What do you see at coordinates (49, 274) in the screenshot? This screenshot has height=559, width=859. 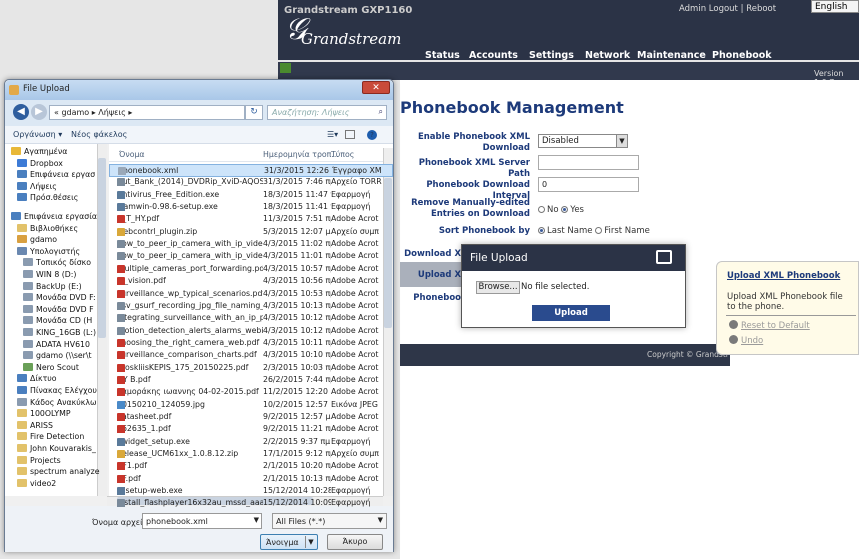 I see `tree-item: WIN 8 (D:)` at bounding box center [49, 274].